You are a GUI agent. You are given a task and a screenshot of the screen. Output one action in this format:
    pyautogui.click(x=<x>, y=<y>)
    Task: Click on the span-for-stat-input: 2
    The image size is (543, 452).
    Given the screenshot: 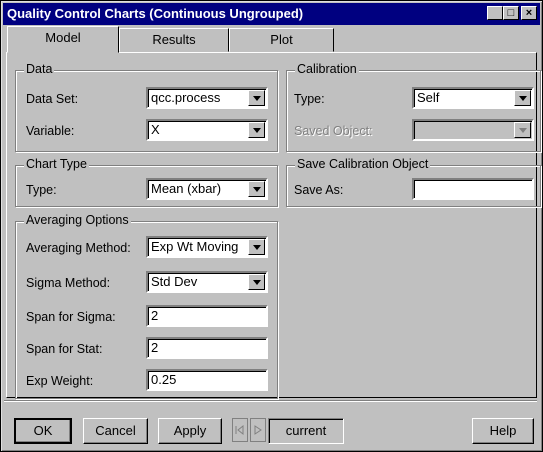 What is the action you would take?
    pyautogui.click(x=207, y=348)
    